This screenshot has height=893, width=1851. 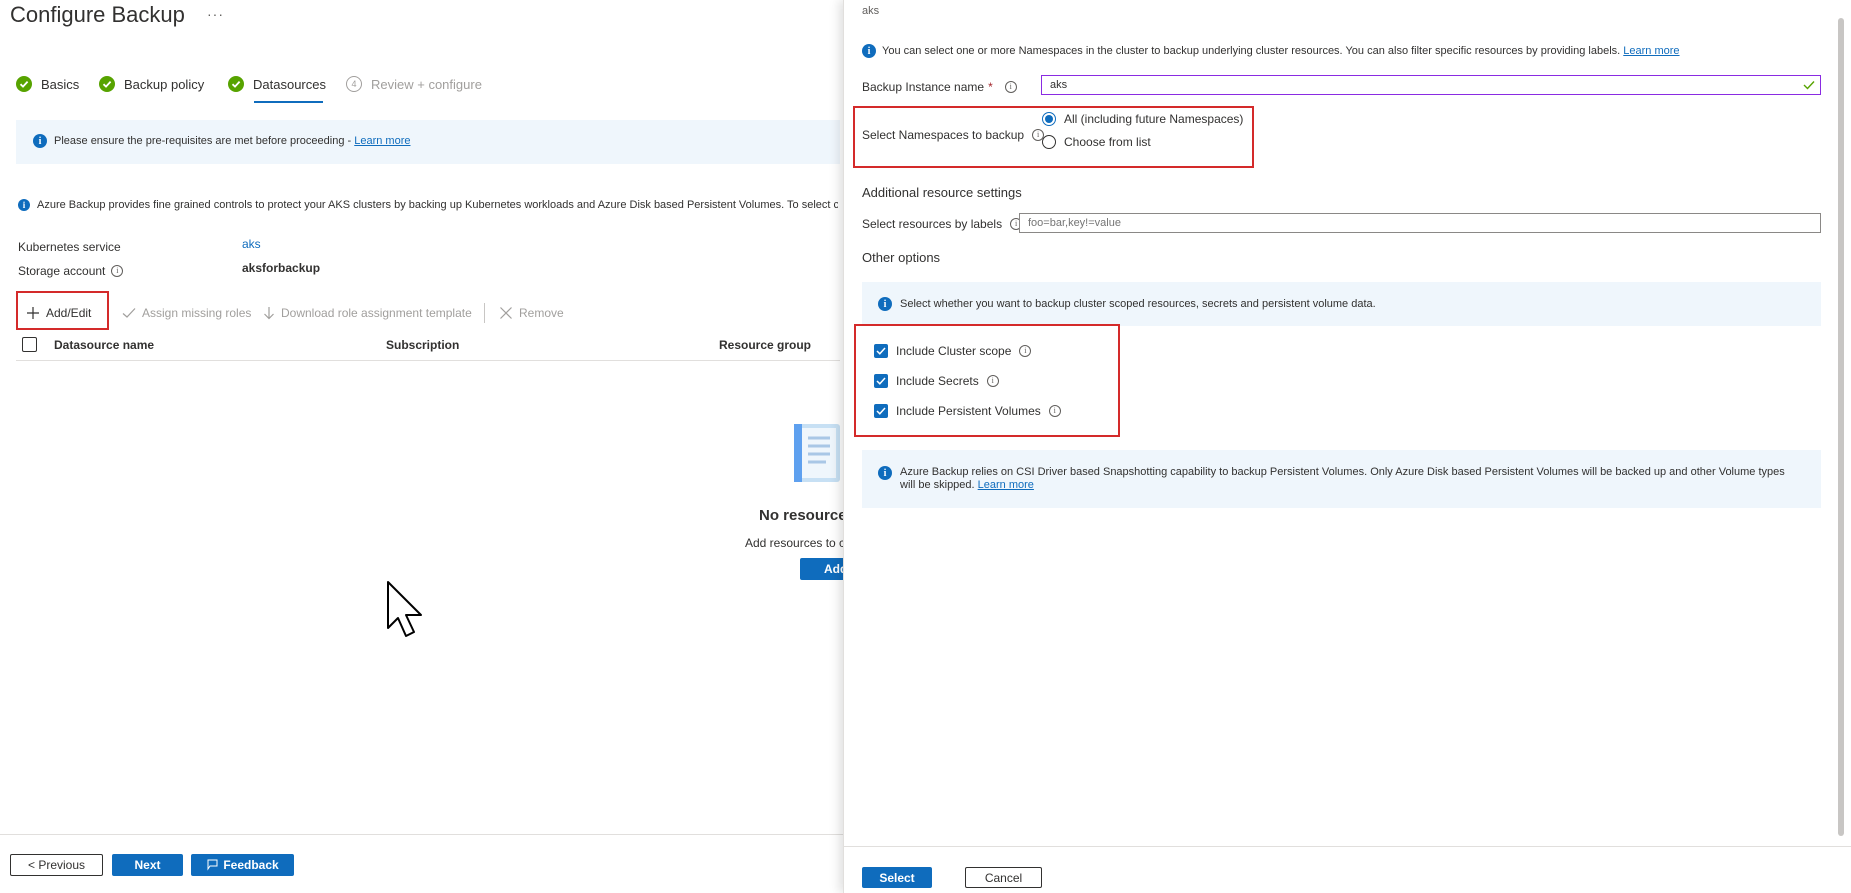 I want to click on previous-button: < Previous, so click(x=56, y=865).